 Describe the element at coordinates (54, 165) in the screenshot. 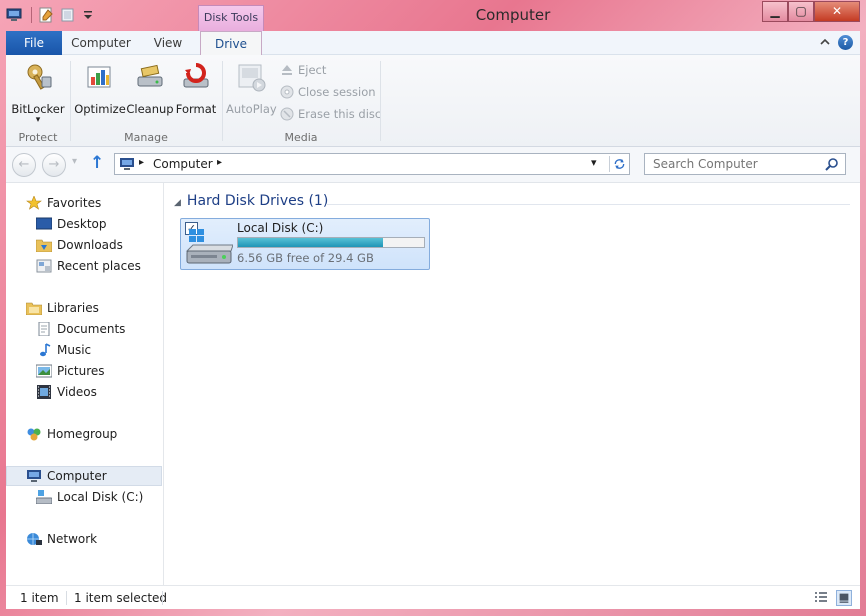

I see `forward-button: →` at that location.